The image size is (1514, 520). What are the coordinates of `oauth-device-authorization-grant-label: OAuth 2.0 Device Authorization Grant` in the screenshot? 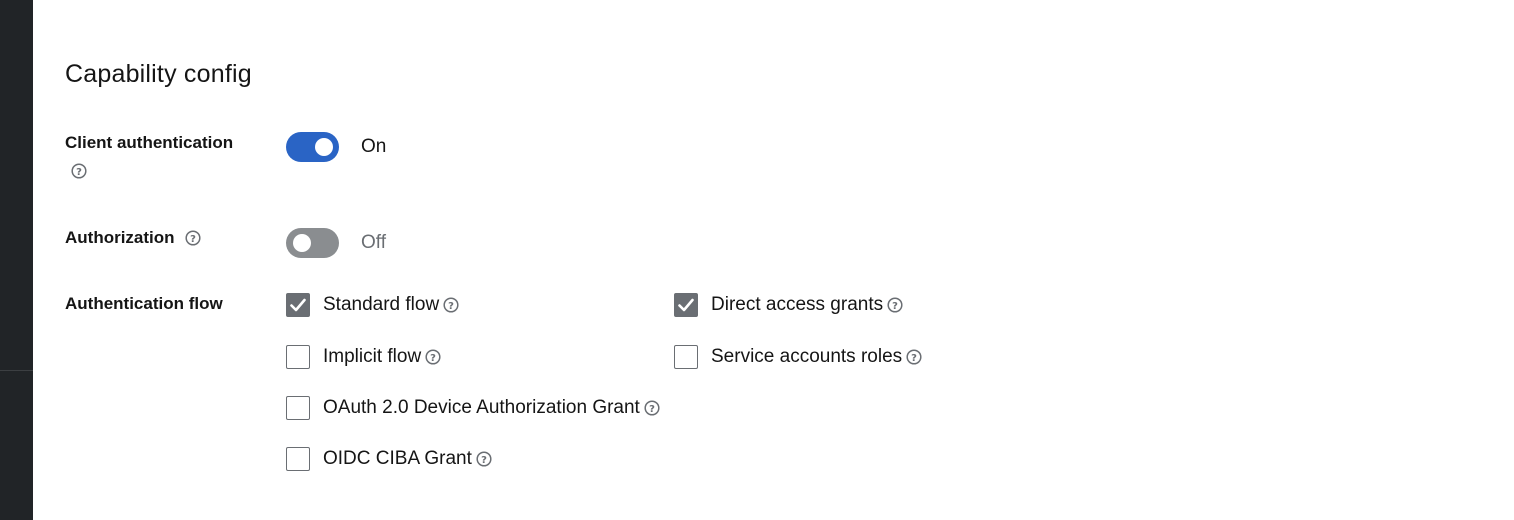 It's located at (481, 407).